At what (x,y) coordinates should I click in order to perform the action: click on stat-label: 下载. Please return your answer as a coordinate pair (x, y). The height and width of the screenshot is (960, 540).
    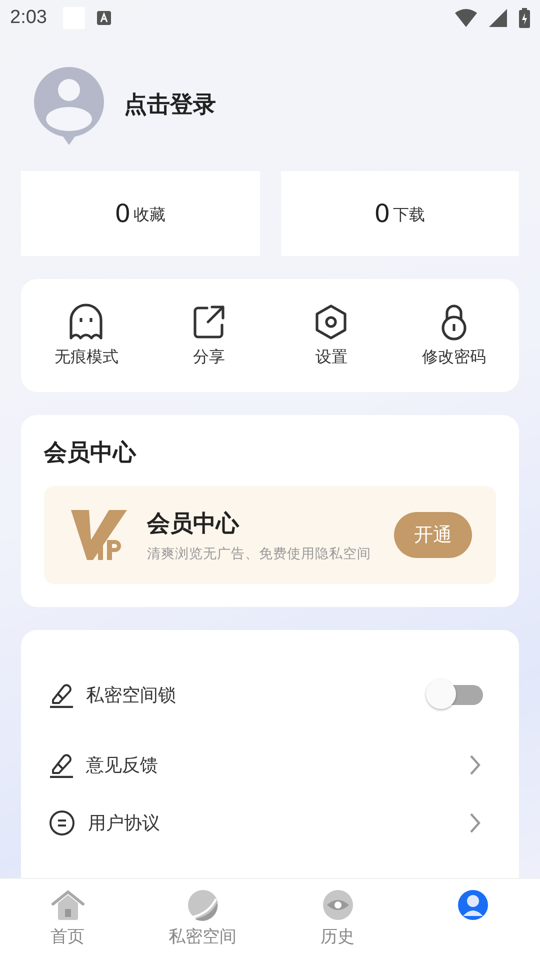
    Looking at the image, I should click on (409, 215).